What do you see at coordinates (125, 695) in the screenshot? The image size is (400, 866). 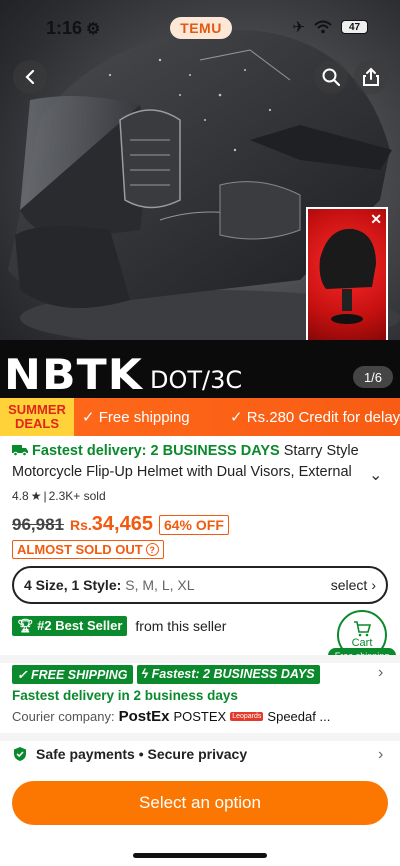 I see `fast-delivery-line: Fastest delivery in 2 business days` at bounding box center [125, 695].